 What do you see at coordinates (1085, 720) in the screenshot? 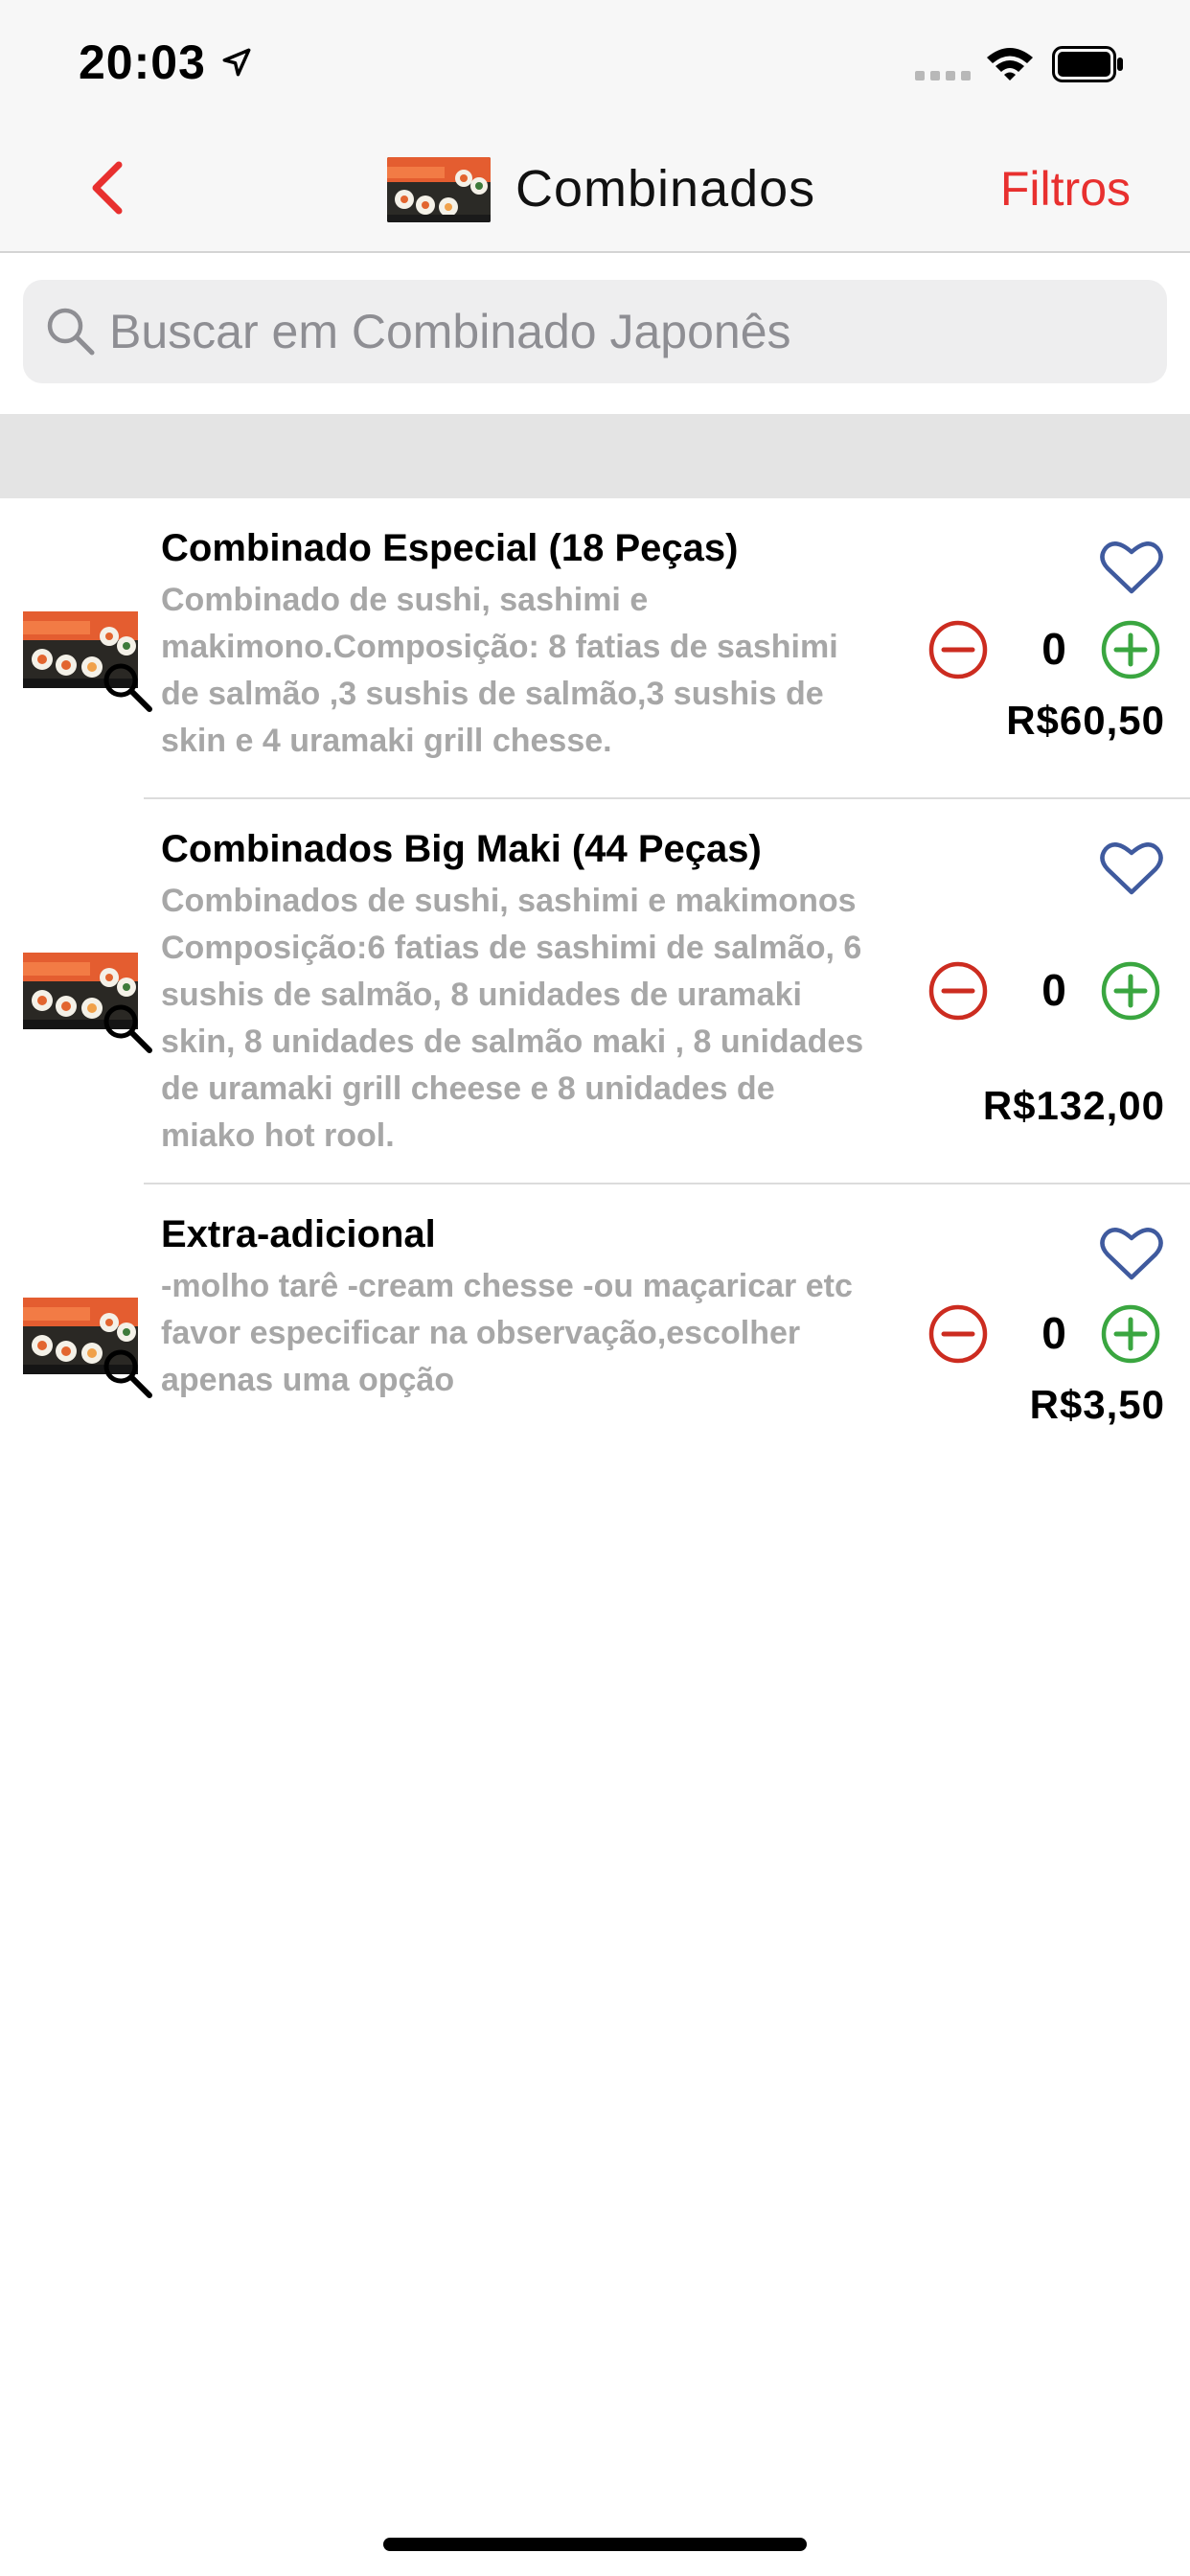
I see `item-price: R$60,50` at bounding box center [1085, 720].